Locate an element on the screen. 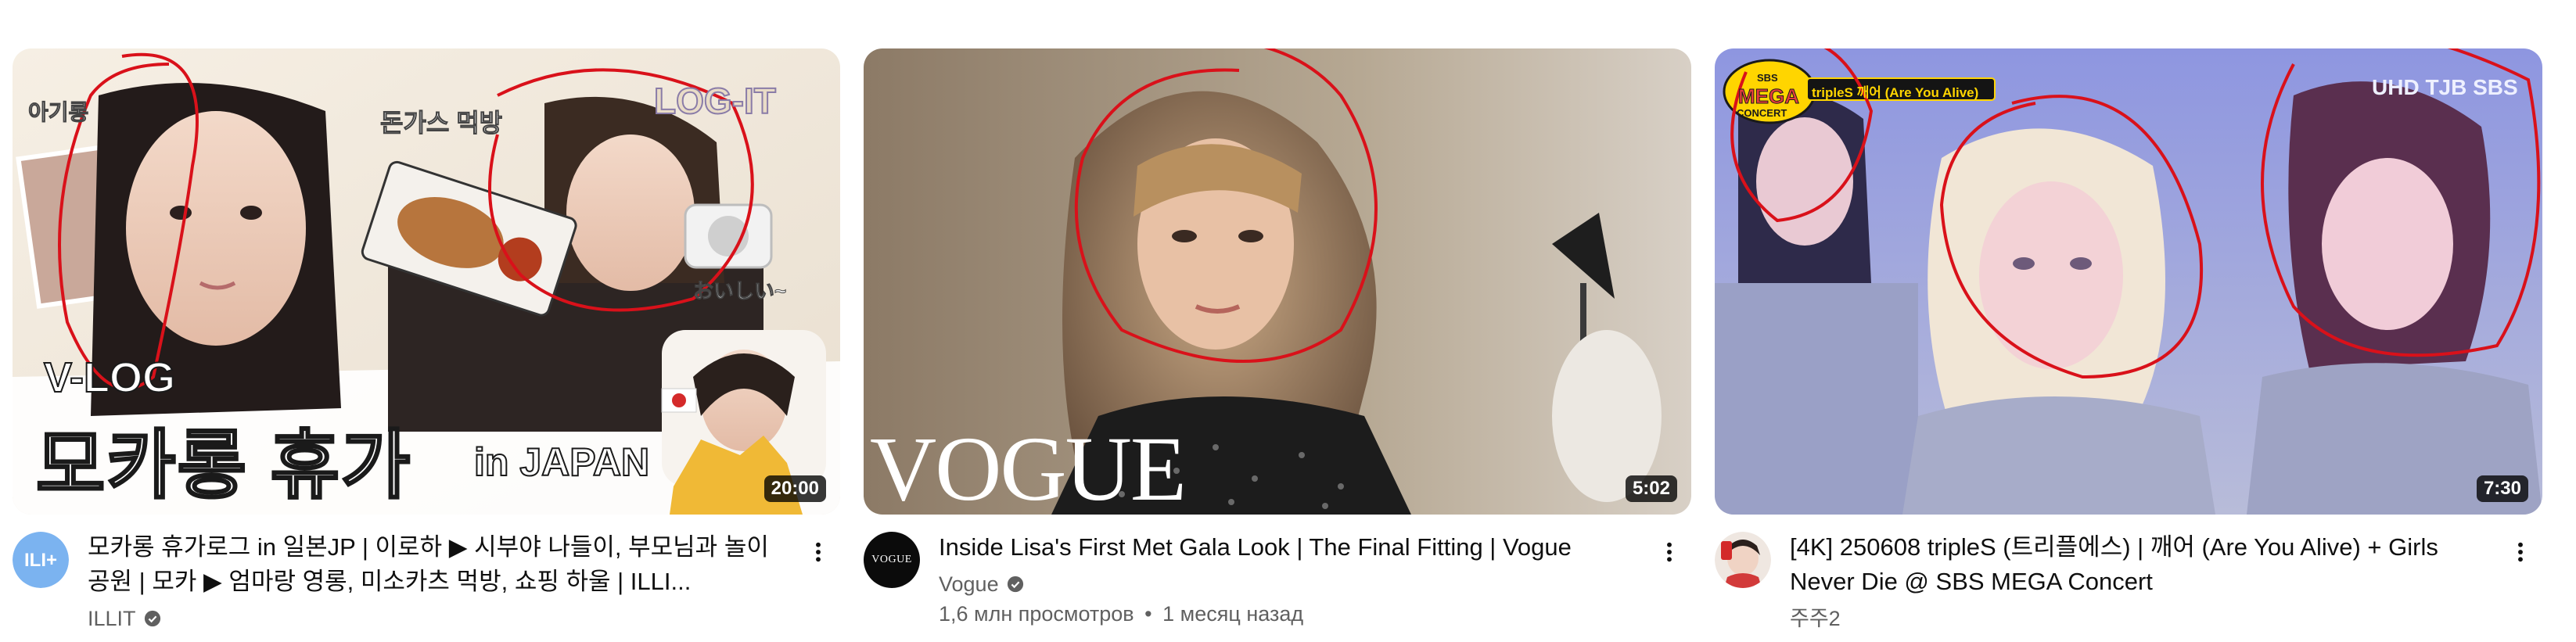 The image size is (2576, 642). thumbnail-oishii-text: おいしい~ is located at coordinates (739, 291).